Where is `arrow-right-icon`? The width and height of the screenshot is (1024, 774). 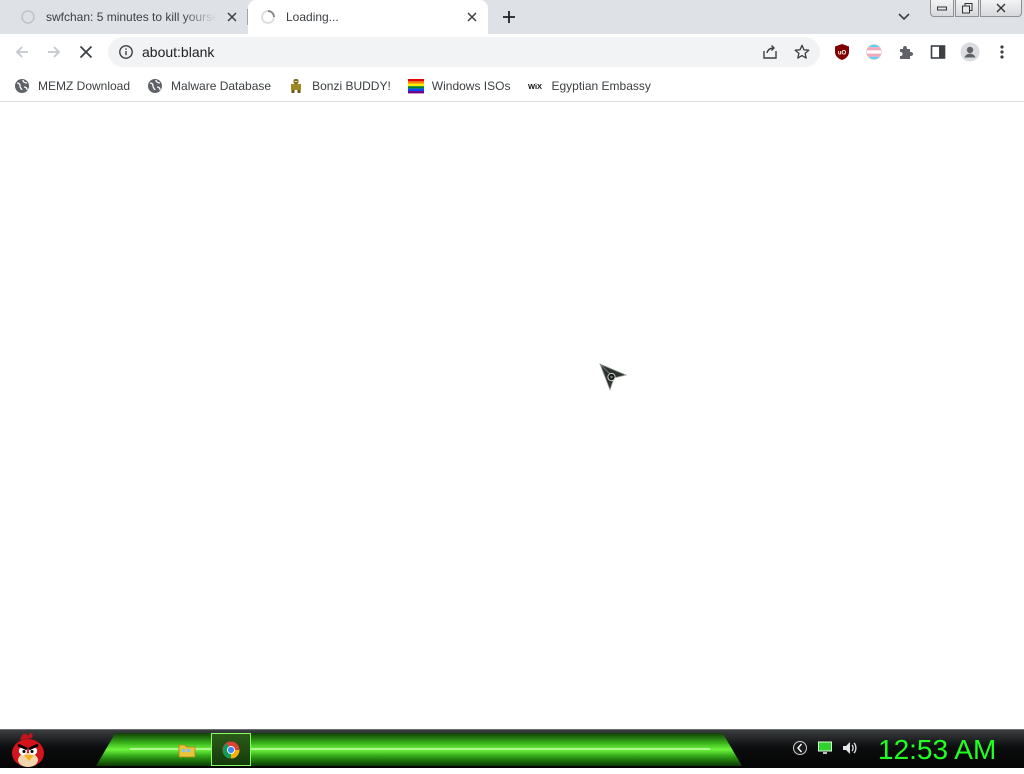 arrow-right-icon is located at coordinates (54, 52).